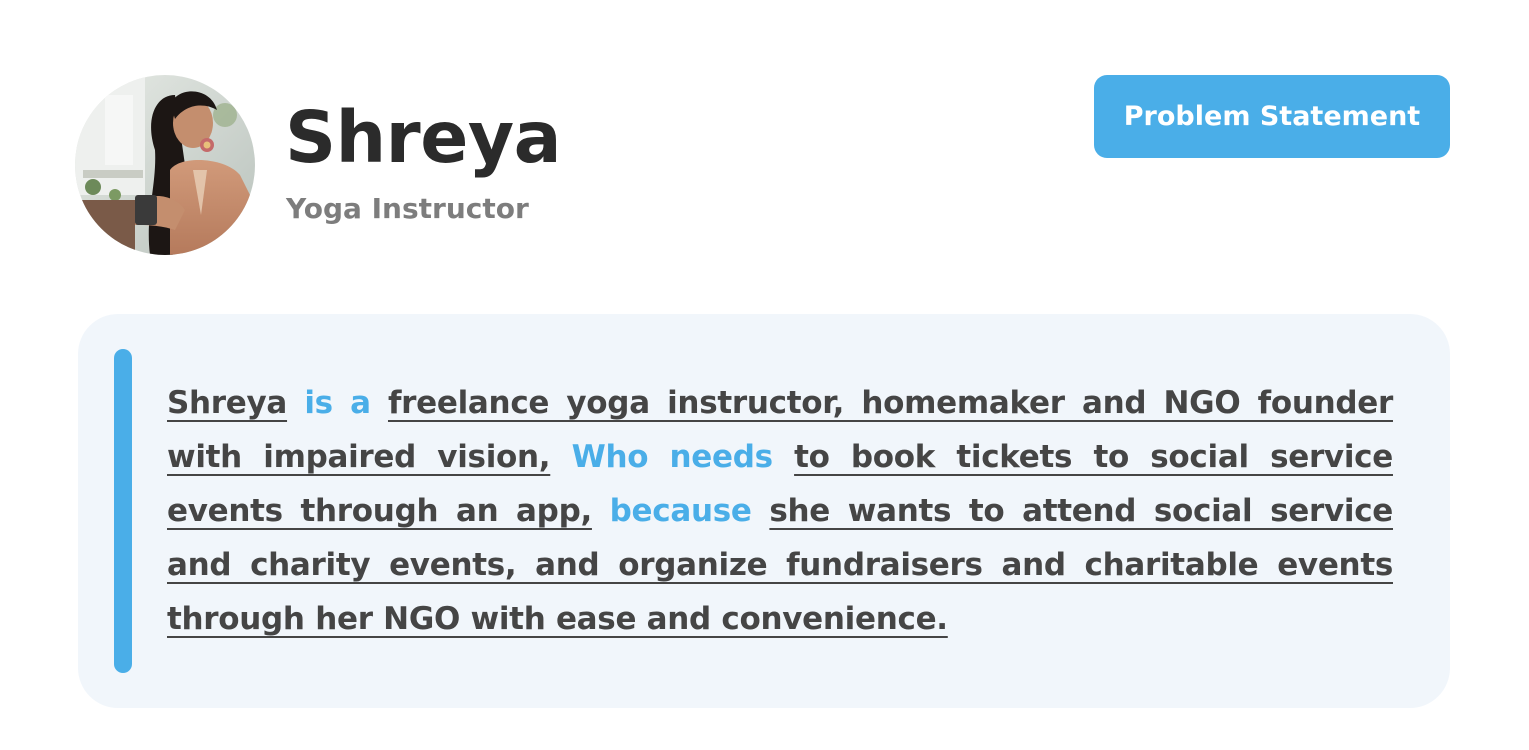  What do you see at coordinates (1272, 116) in the screenshot?
I see `problem-statement-button: Problem Statement` at bounding box center [1272, 116].